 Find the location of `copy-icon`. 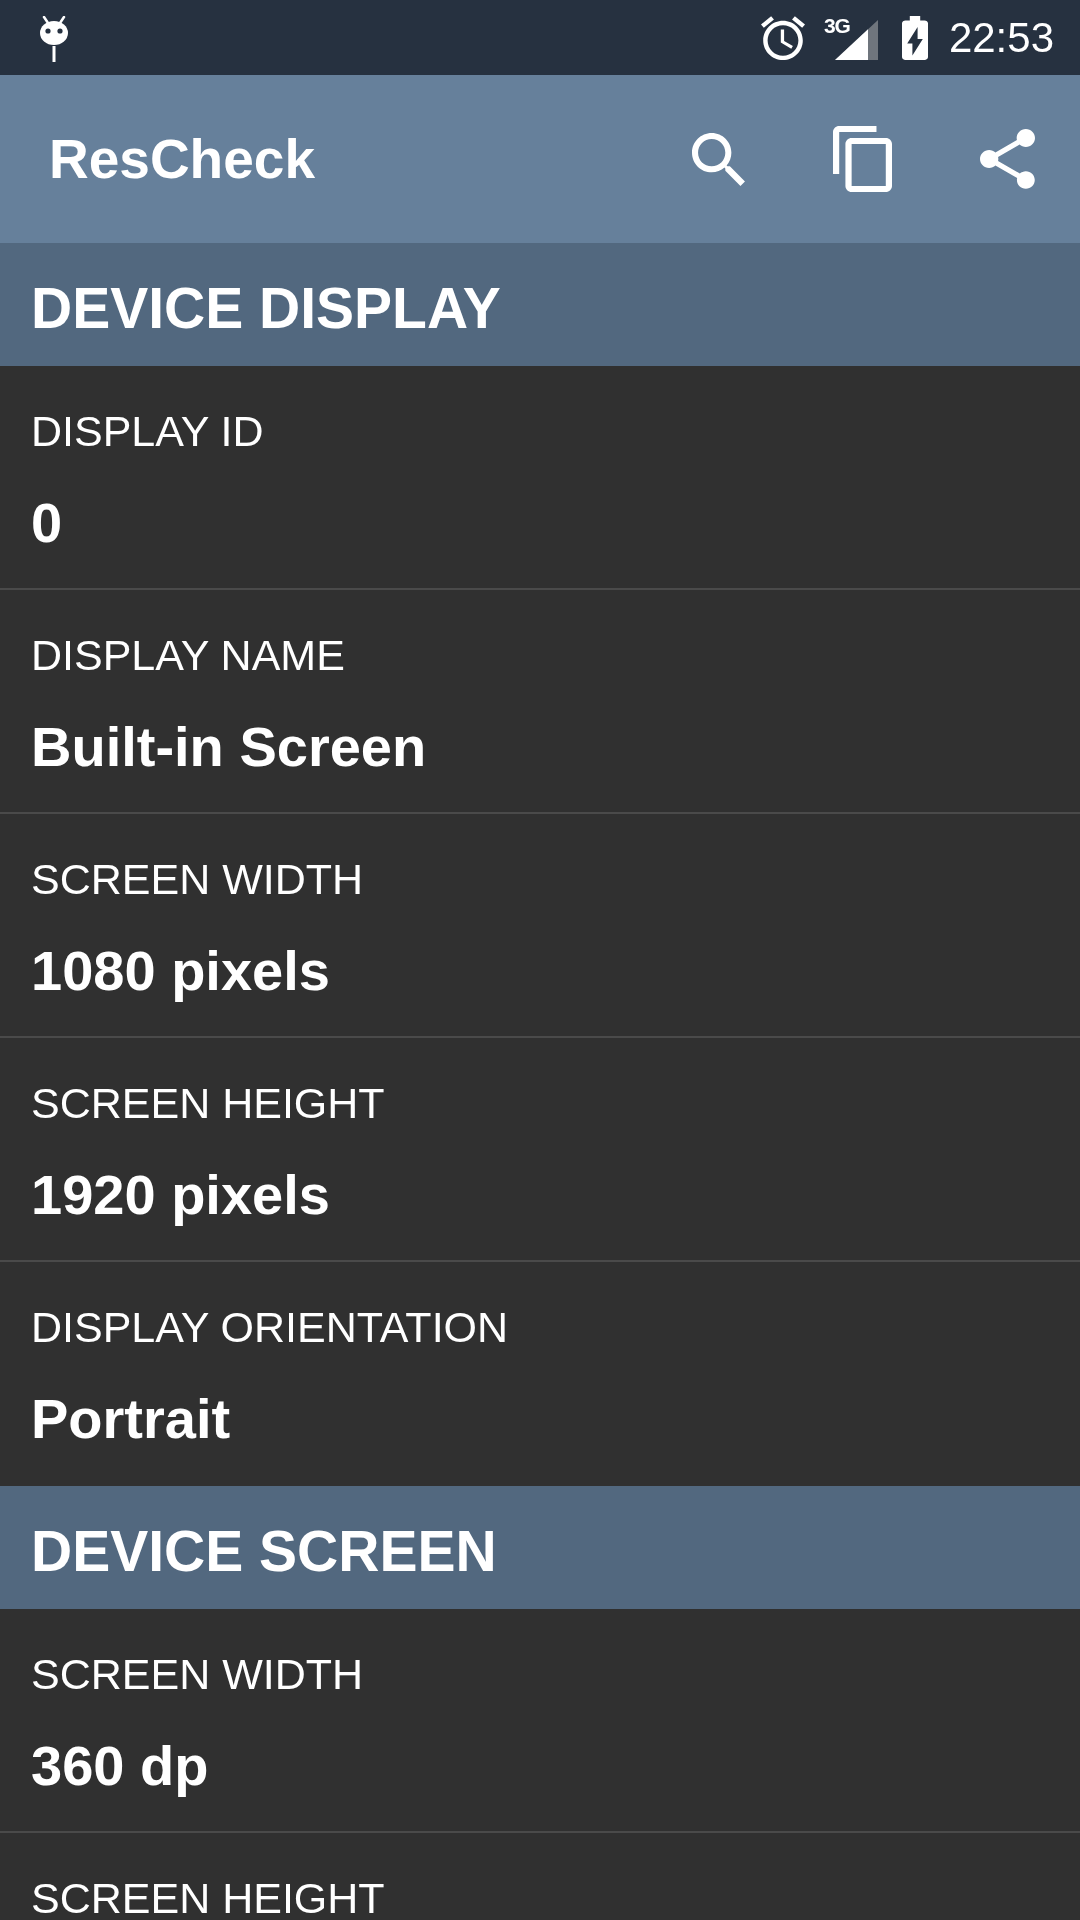

copy-icon is located at coordinates (862, 159).